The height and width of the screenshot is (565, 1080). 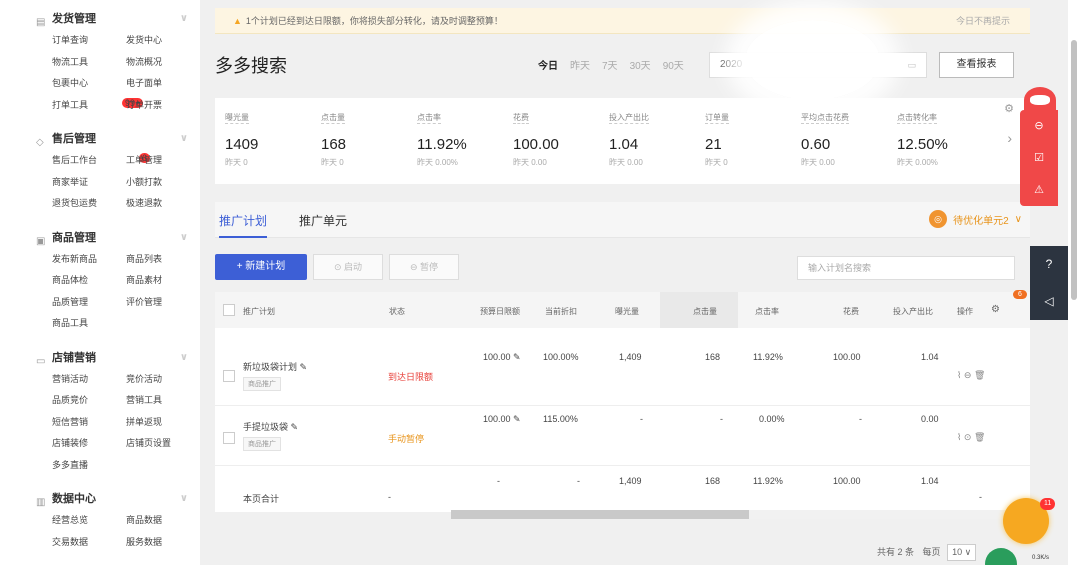 What do you see at coordinates (968, 437) in the screenshot?
I see `play-icon: ⊙` at bounding box center [968, 437].